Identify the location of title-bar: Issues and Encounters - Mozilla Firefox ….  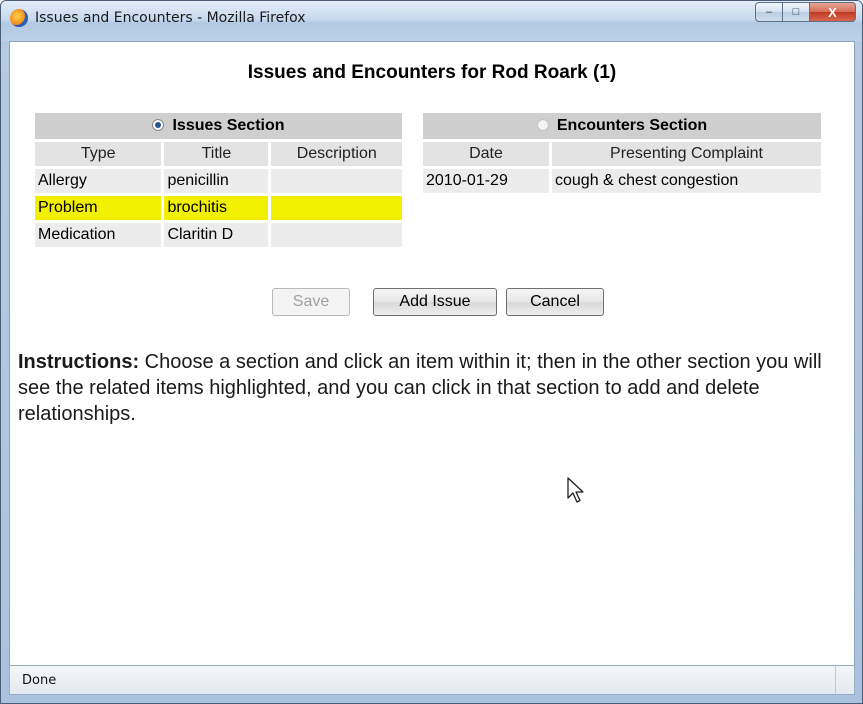
(431, 21).